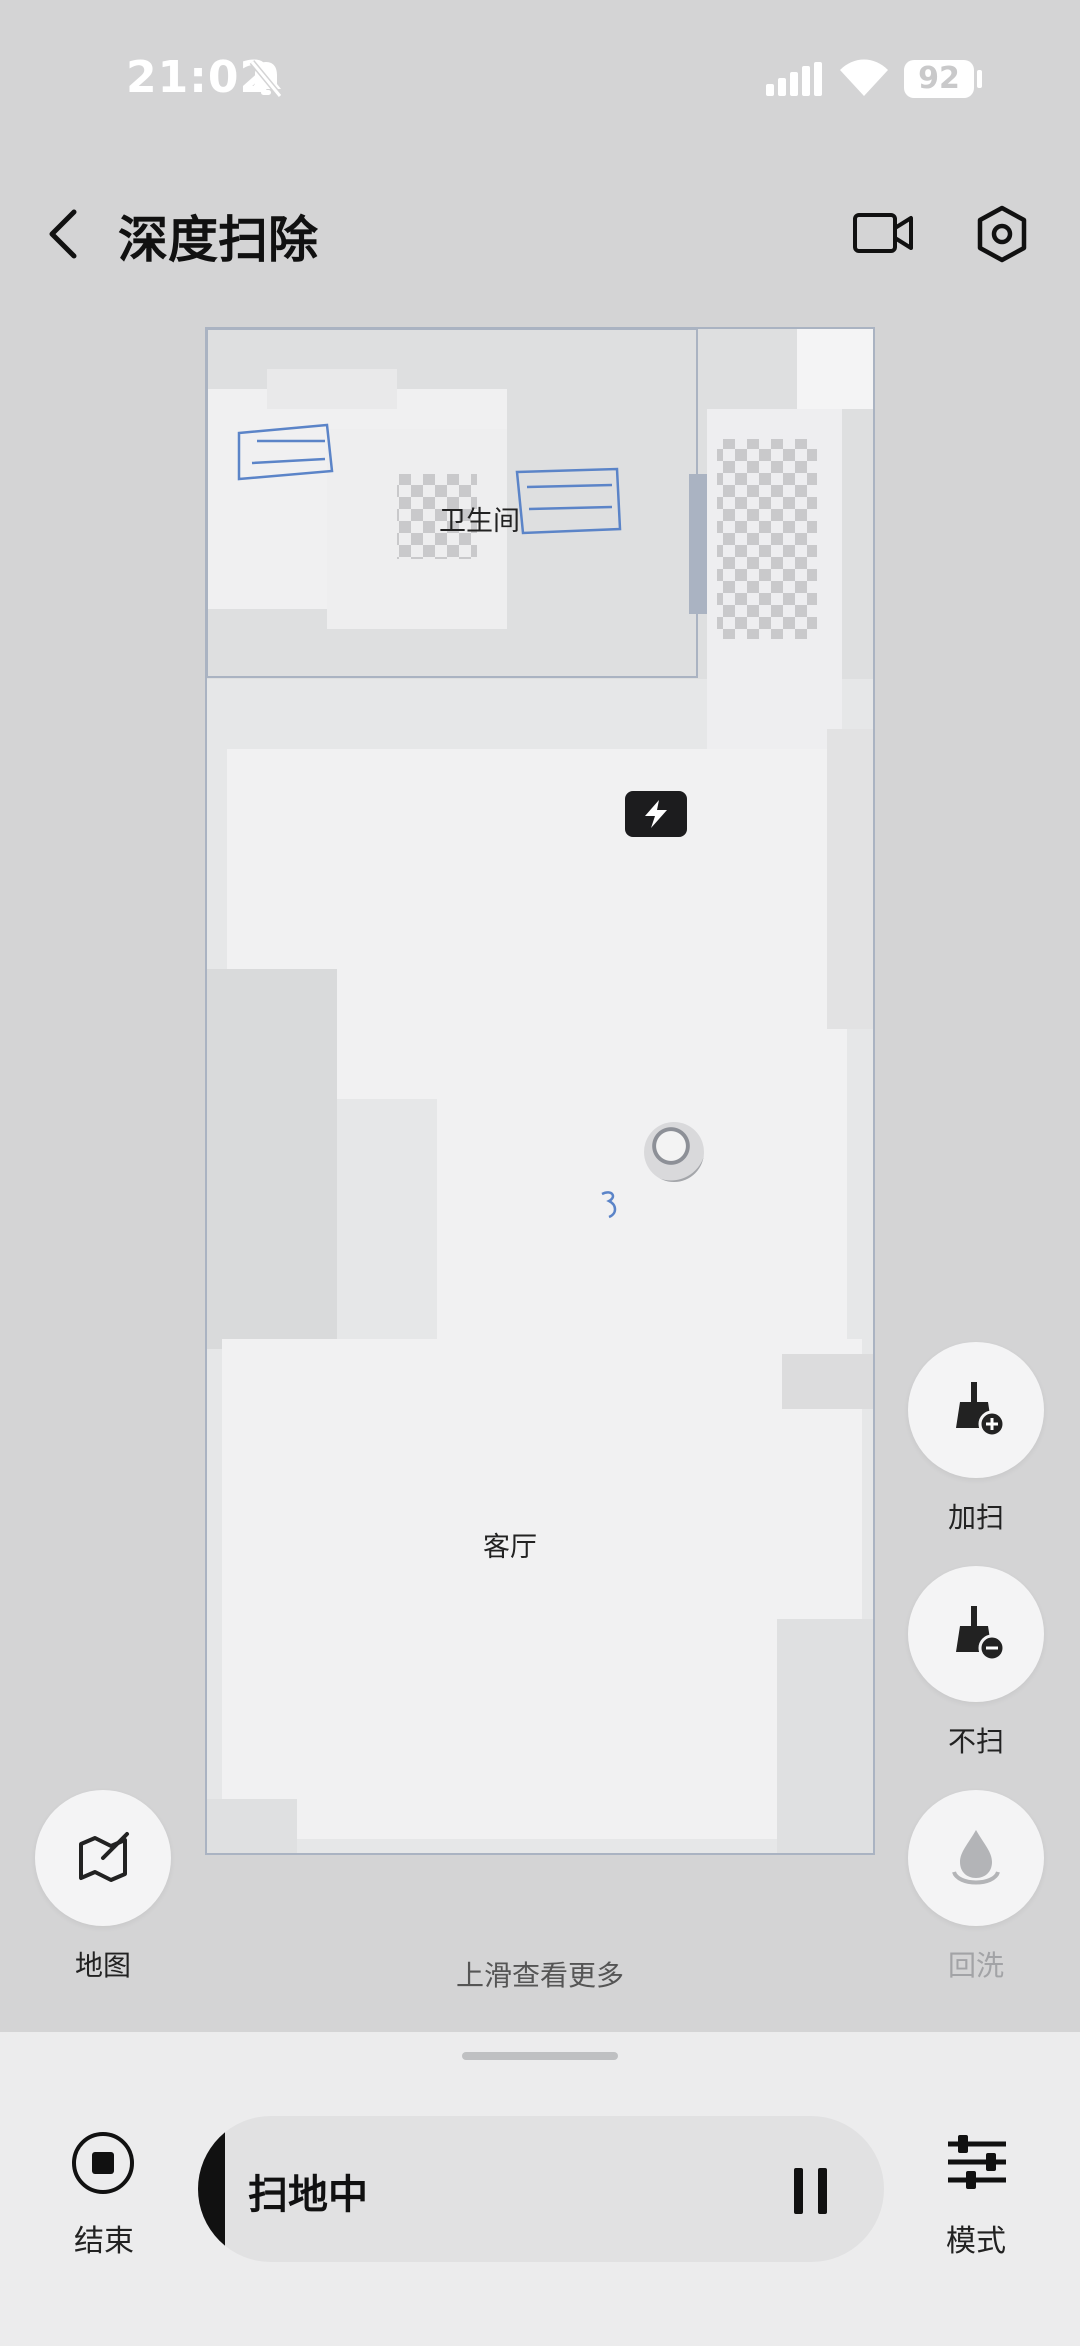 This screenshot has width=1080, height=2346. Describe the element at coordinates (540, 2056) in the screenshot. I see `drag-handle` at that location.